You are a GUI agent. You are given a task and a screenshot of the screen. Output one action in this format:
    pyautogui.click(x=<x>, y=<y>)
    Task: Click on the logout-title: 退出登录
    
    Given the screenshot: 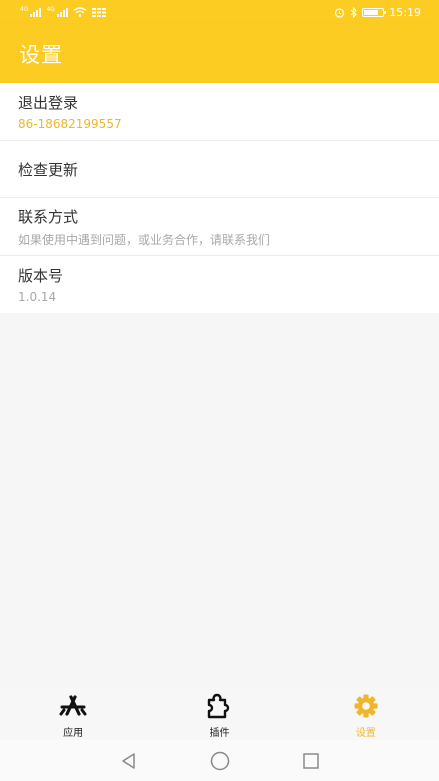 What is the action you would take?
    pyautogui.click(x=48, y=103)
    